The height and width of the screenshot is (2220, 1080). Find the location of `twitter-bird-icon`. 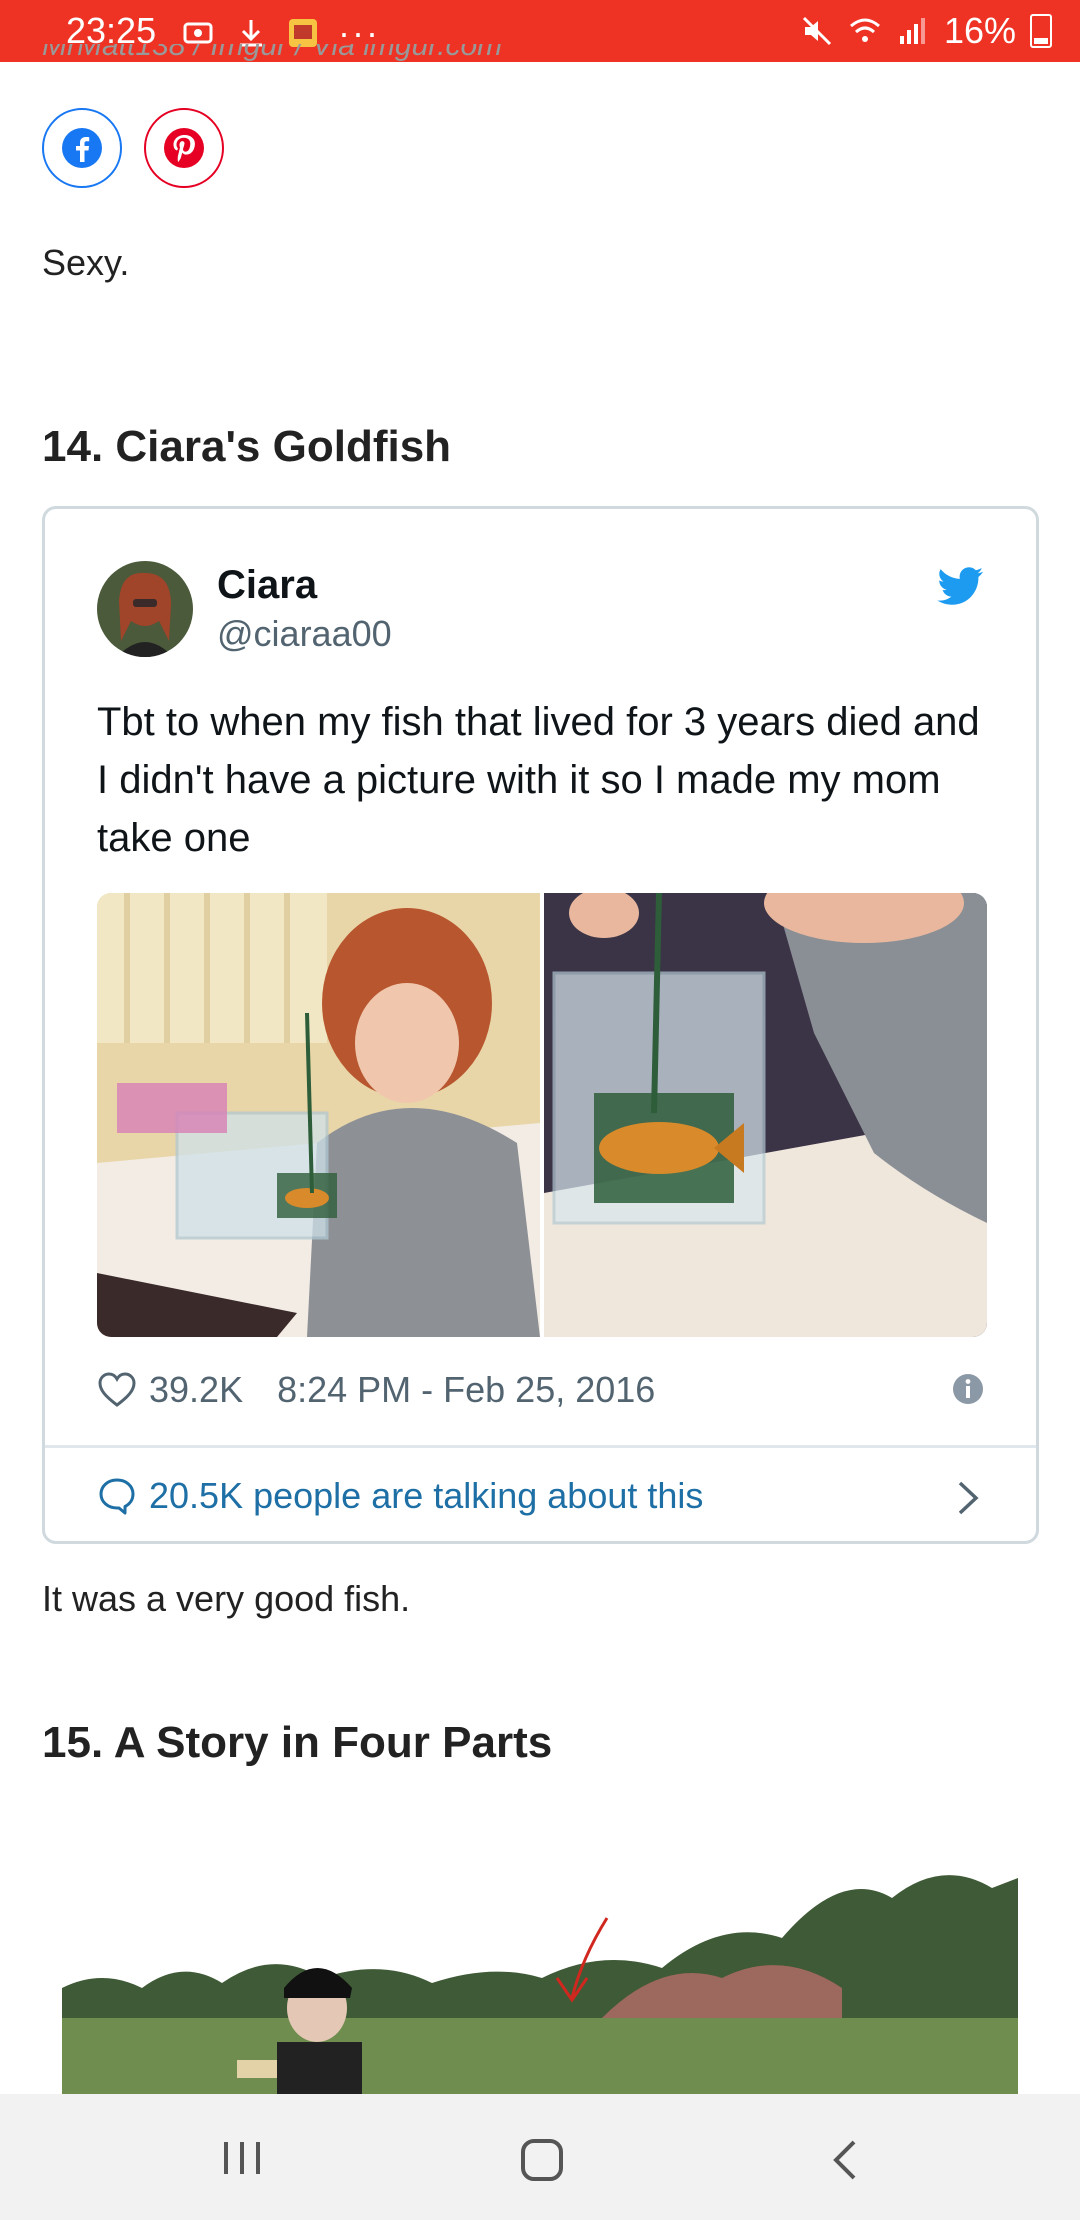

twitter-bird-icon is located at coordinates (960, 587).